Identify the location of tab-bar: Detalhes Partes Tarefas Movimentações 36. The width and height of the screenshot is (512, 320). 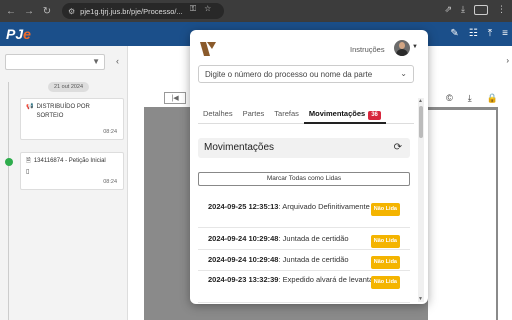
(306, 116).